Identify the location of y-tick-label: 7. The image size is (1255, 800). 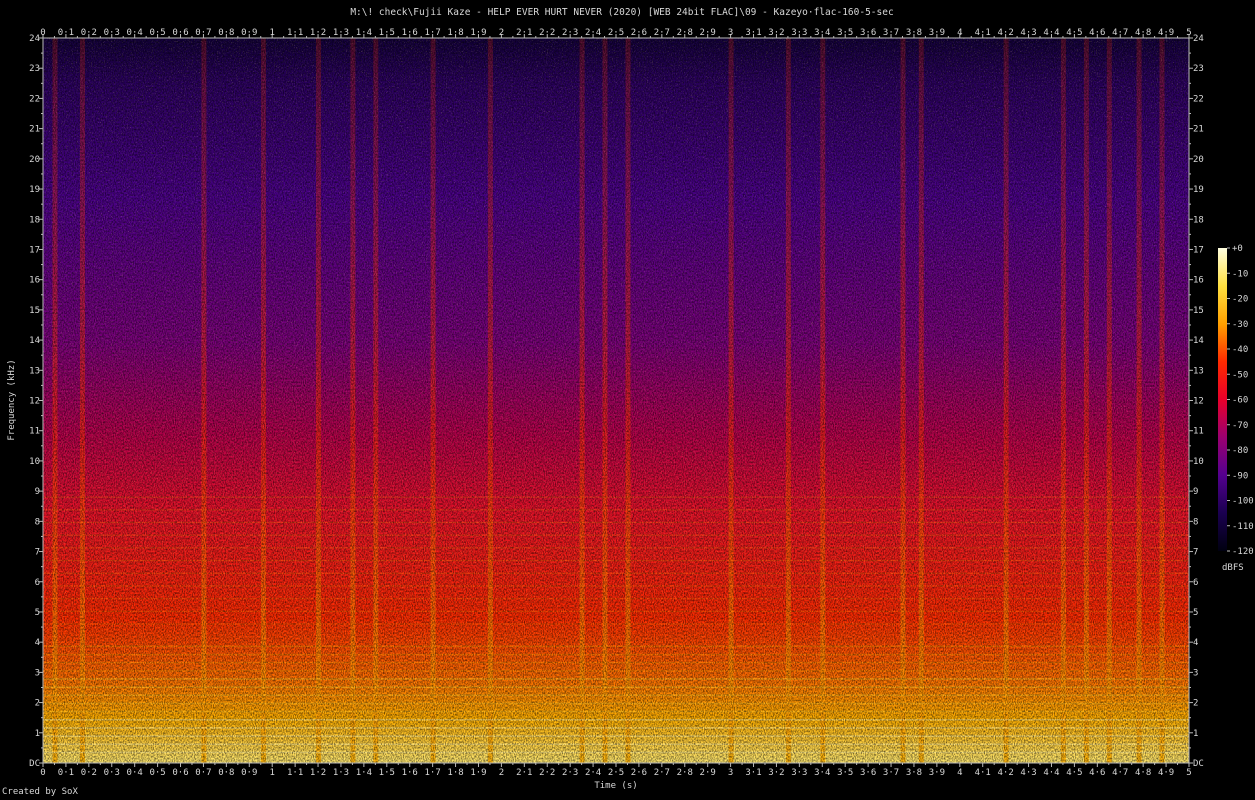
(1195, 553).